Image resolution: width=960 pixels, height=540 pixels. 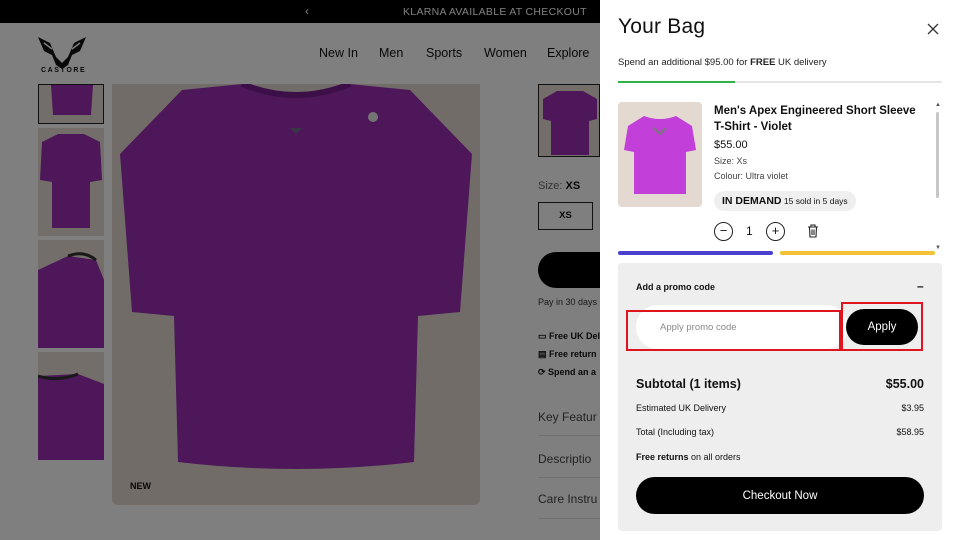 What do you see at coordinates (749, 231) in the screenshot?
I see `quantity-value: 1` at bounding box center [749, 231].